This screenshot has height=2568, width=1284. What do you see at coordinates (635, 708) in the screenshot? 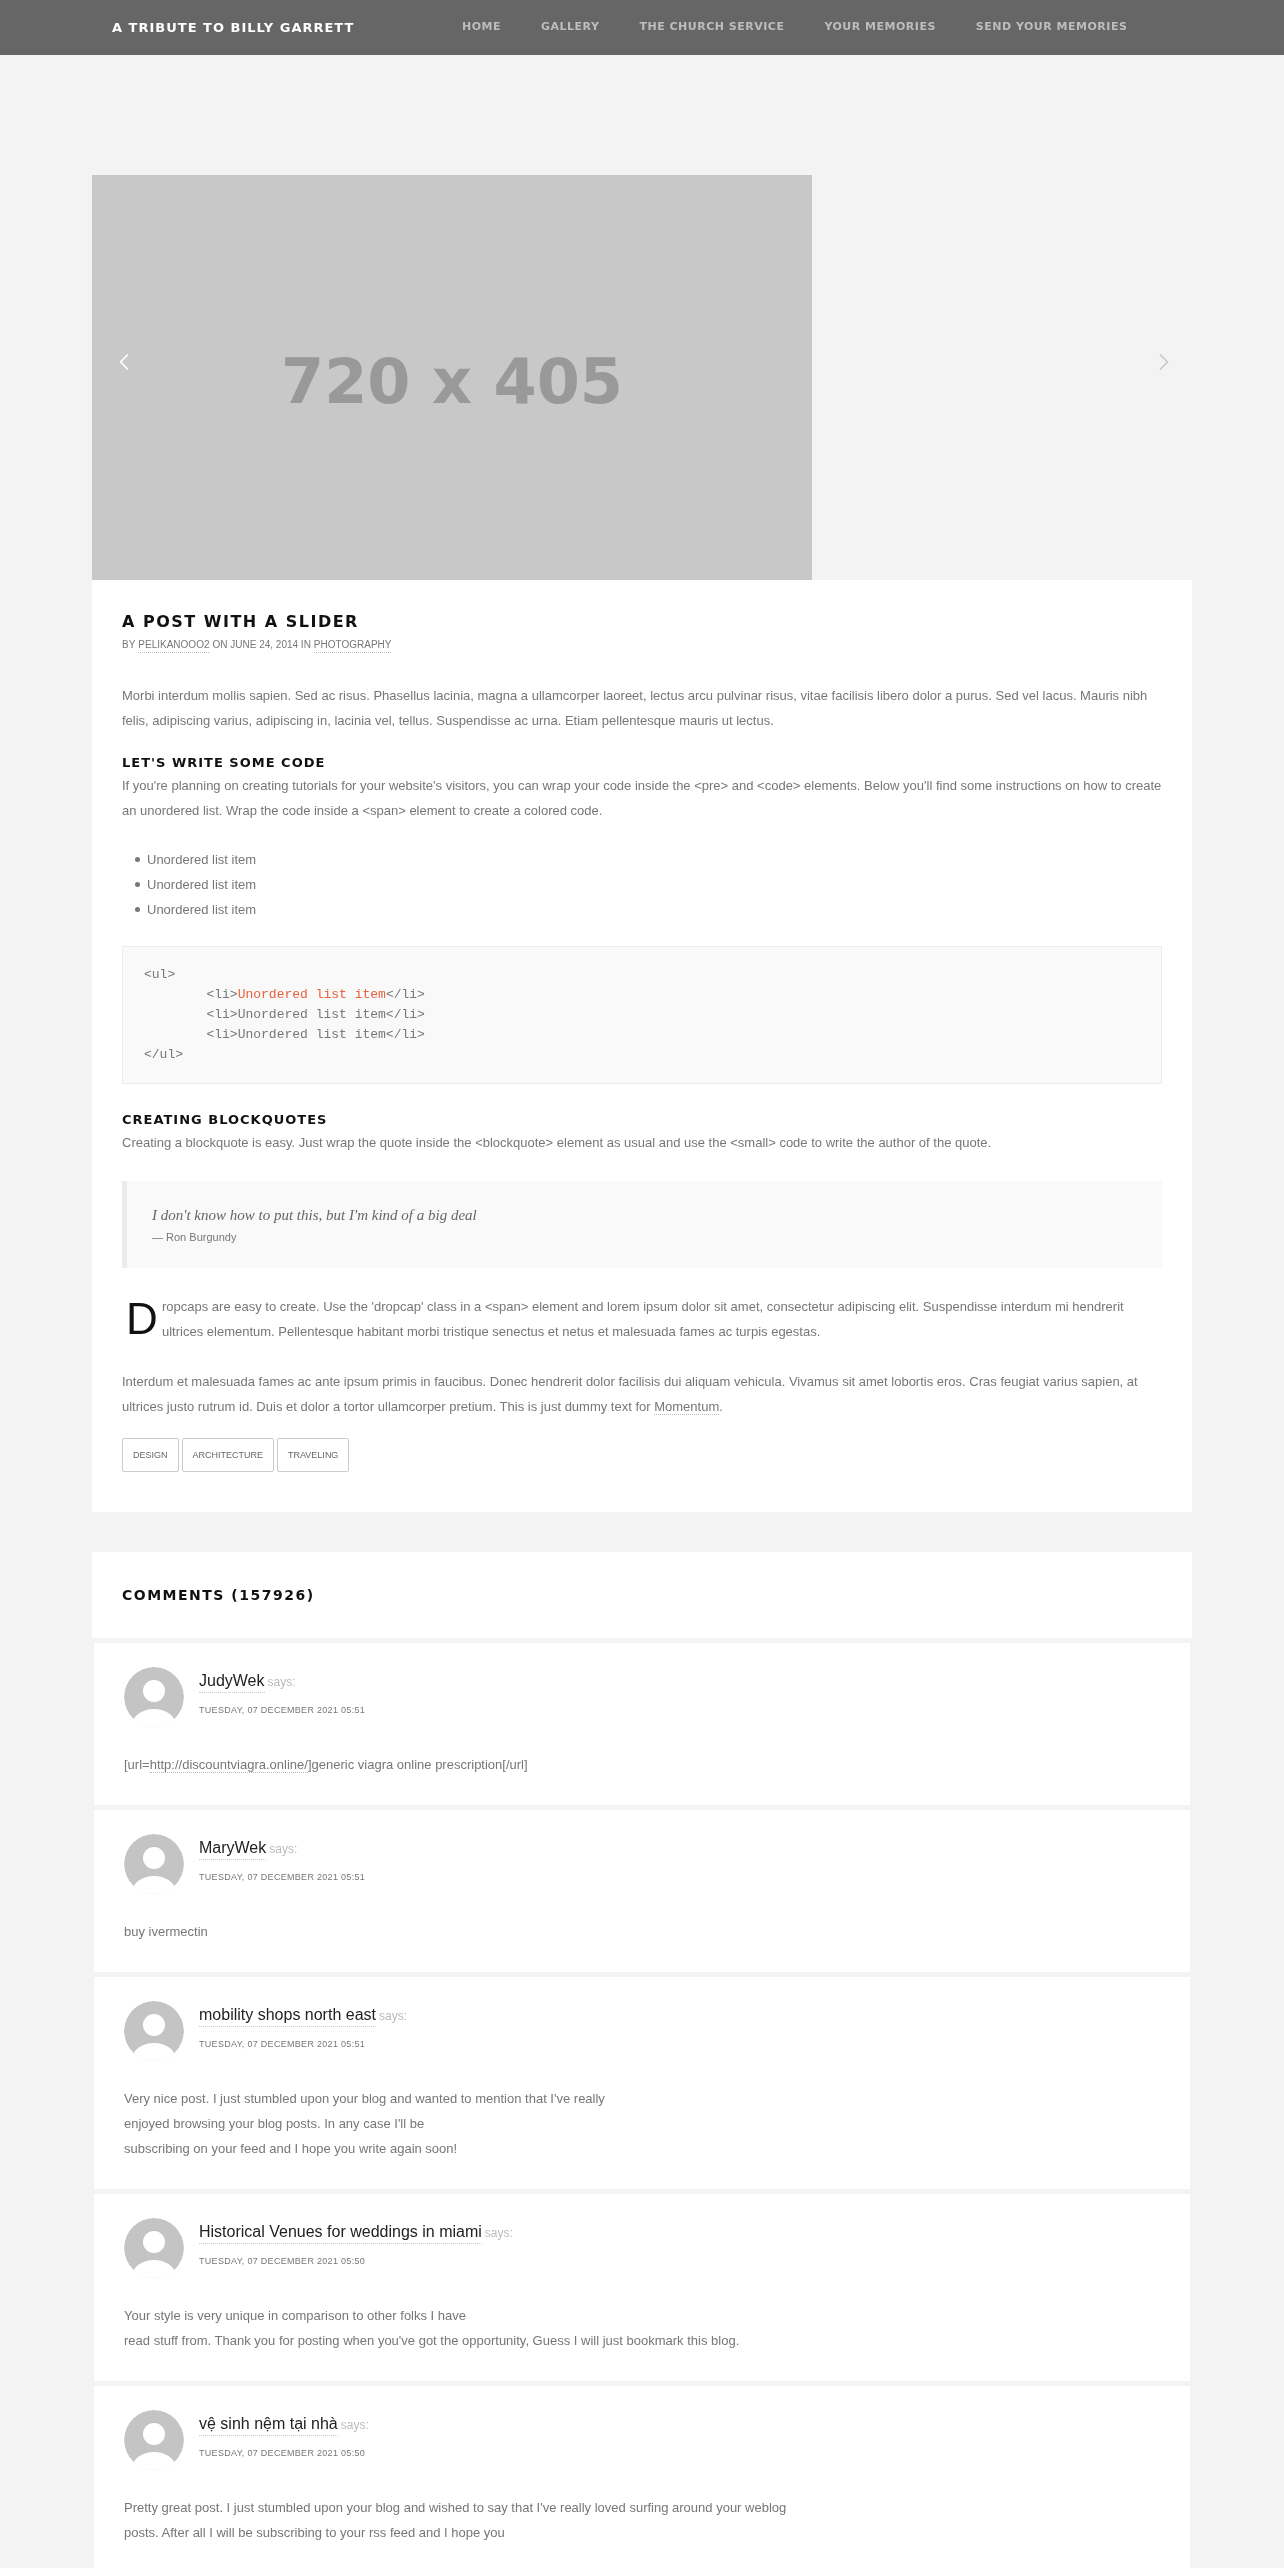
I see `paragraph: Morbi interdum mollis sapien. Sed ac risus. Phasellus lacinia, magna a ullamcorper laoreet, lectus arcu pulvinar risus, vitae facilisis libero dolor a purus. Sed vel lacus. Mauris nibh felis, adipiscing varius, adipiscing in, lacinia vel, tellus. Suspendisse ac urna. Etiam pellentesque mauris ut lectus.` at bounding box center [635, 708].